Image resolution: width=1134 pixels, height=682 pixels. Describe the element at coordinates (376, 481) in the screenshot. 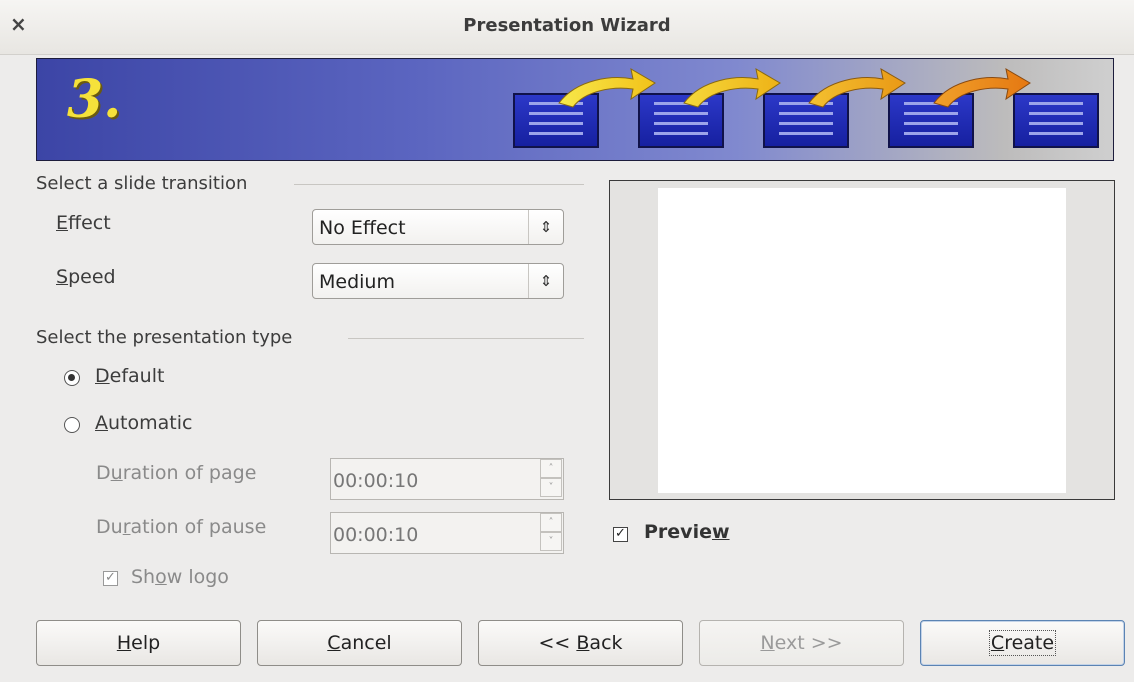

I see `duration-page-value: 00:00:10` at that location.